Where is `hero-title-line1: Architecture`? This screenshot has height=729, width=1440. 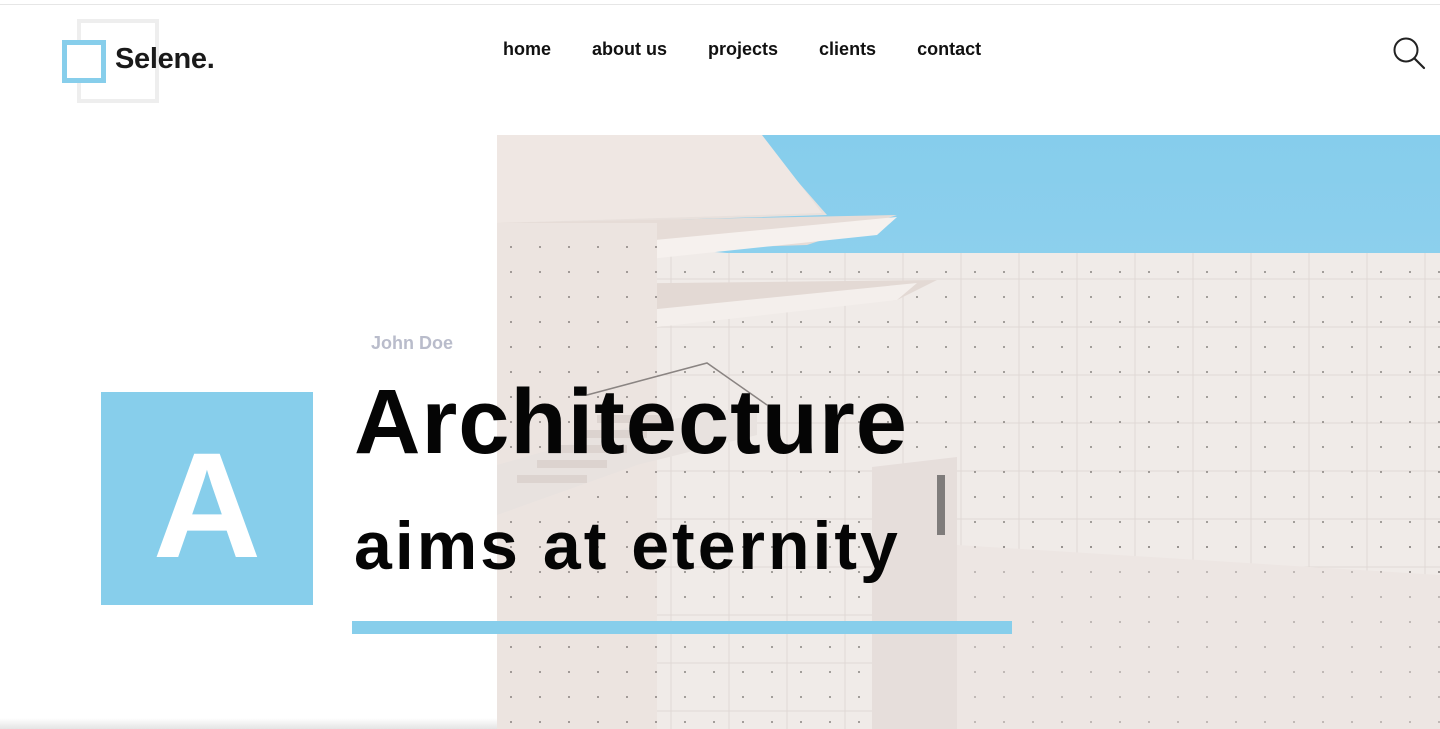
hero-title-line1: Architecture is located at coordinates (631, 422).